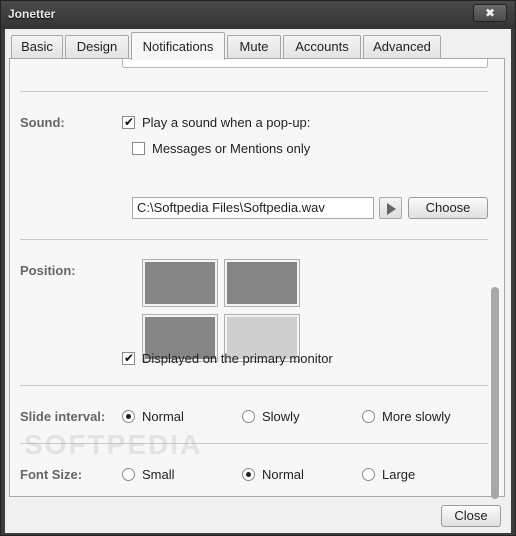 This screenshot has height=536, width=516. What do you see at coordinates (283, 474) in the screenshot?
I see `font-normal-label: Normal` at bounding box center [283, 474].